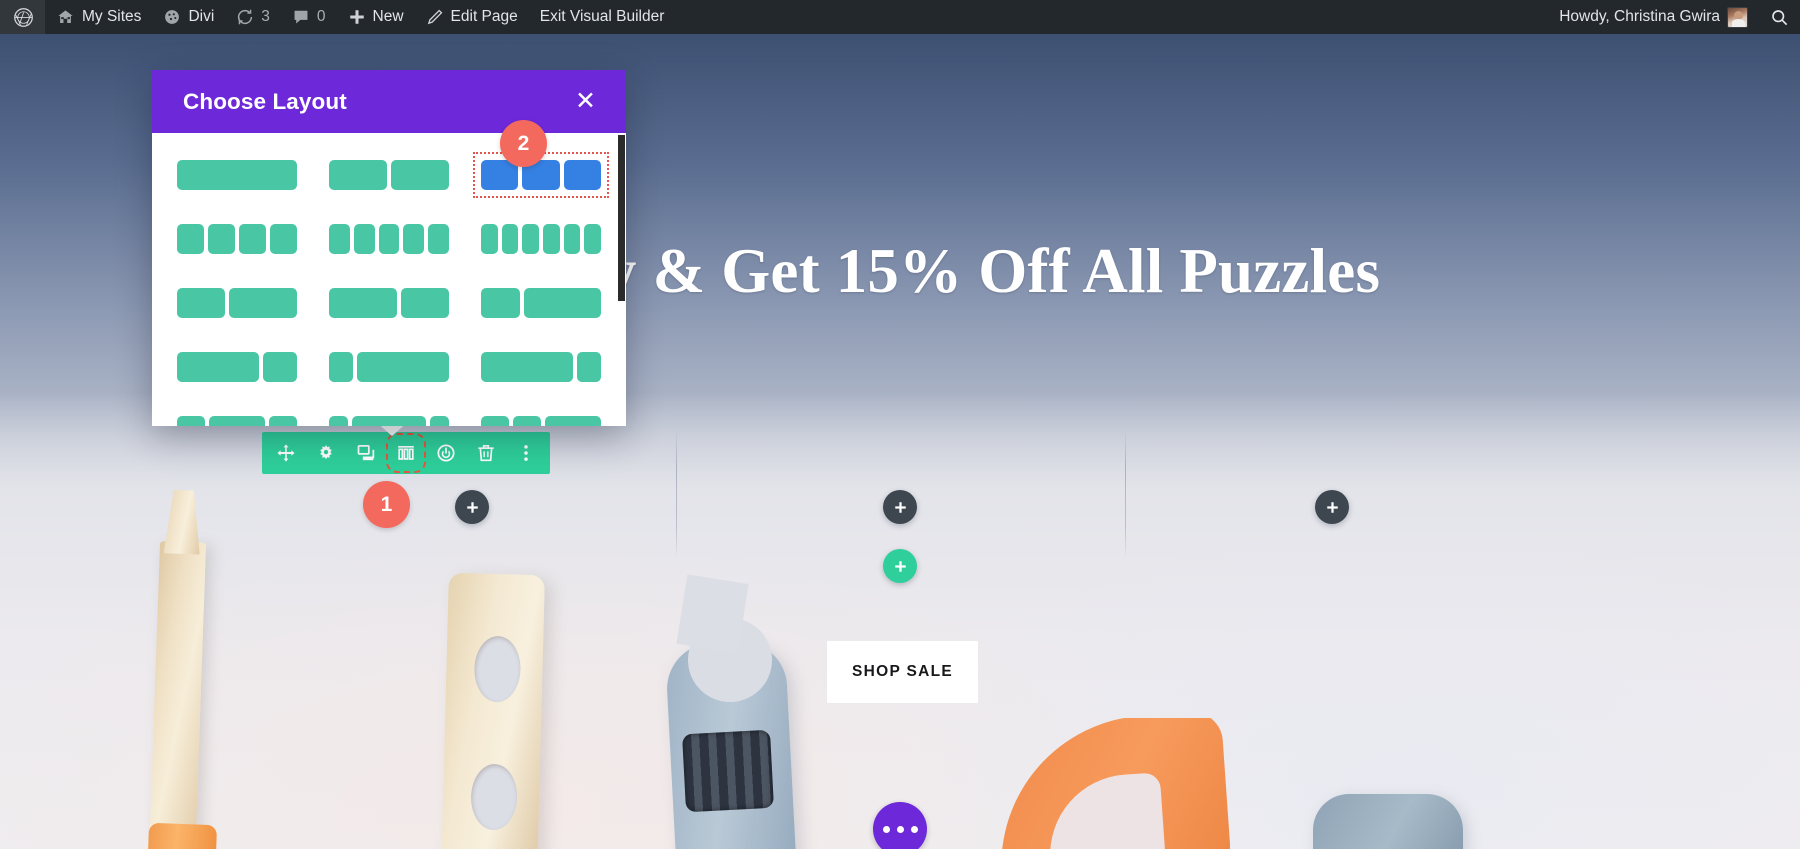 Image resolution: width=1800 pixels, height=849 pixels. Describe the element at coordinates (493, 710) in the screenshot. I see `photo-wooden-plank` at that location.